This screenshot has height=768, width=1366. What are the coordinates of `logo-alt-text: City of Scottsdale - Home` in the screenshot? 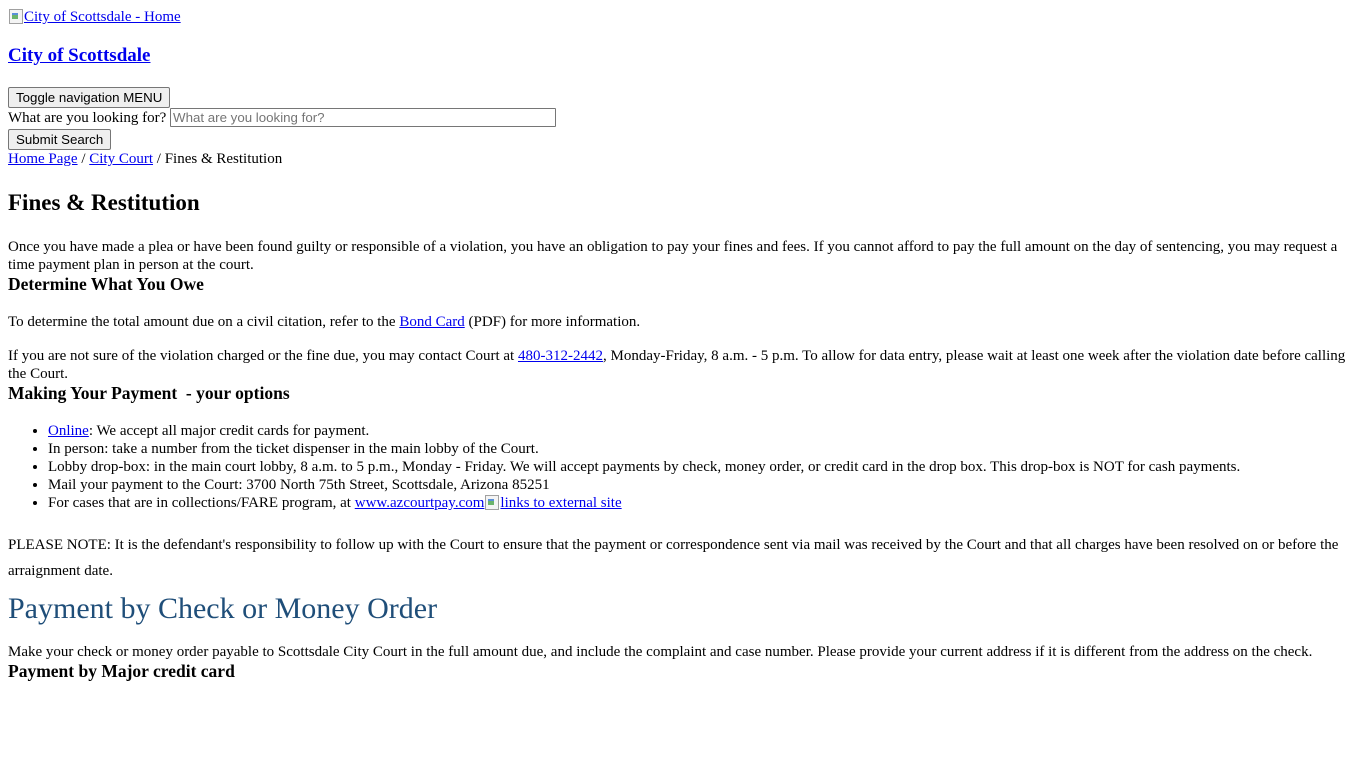 It's located at (102, 17).